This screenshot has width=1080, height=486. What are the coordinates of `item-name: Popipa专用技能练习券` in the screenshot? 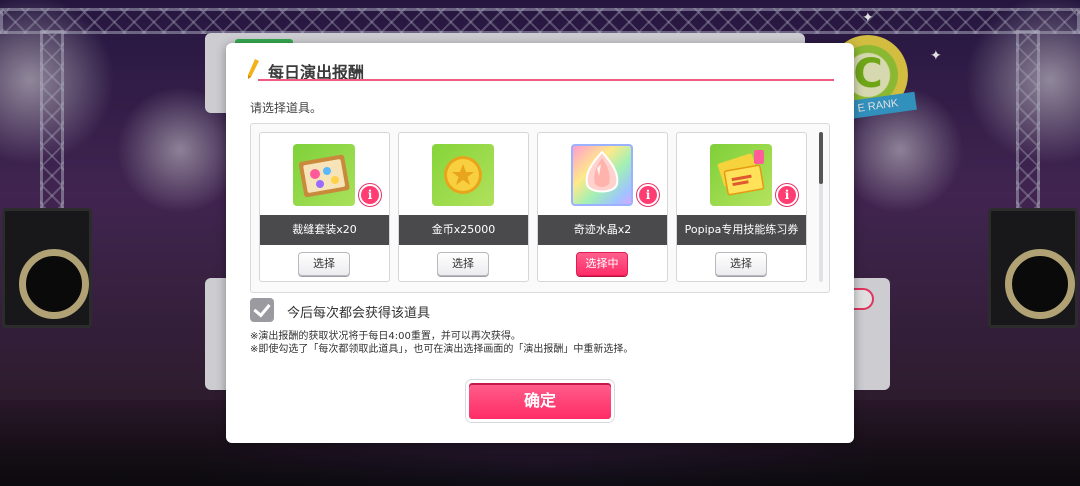 It's located at (741, 230).